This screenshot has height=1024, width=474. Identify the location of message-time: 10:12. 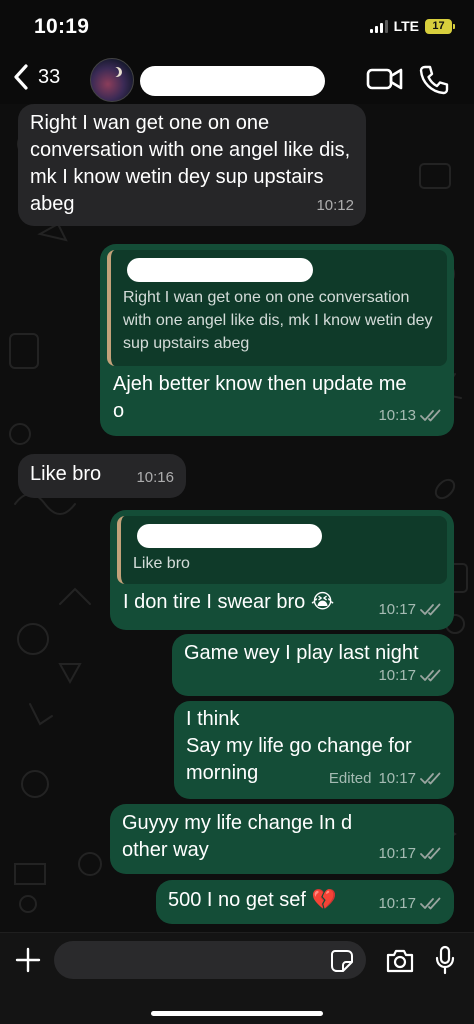
(335, 205).